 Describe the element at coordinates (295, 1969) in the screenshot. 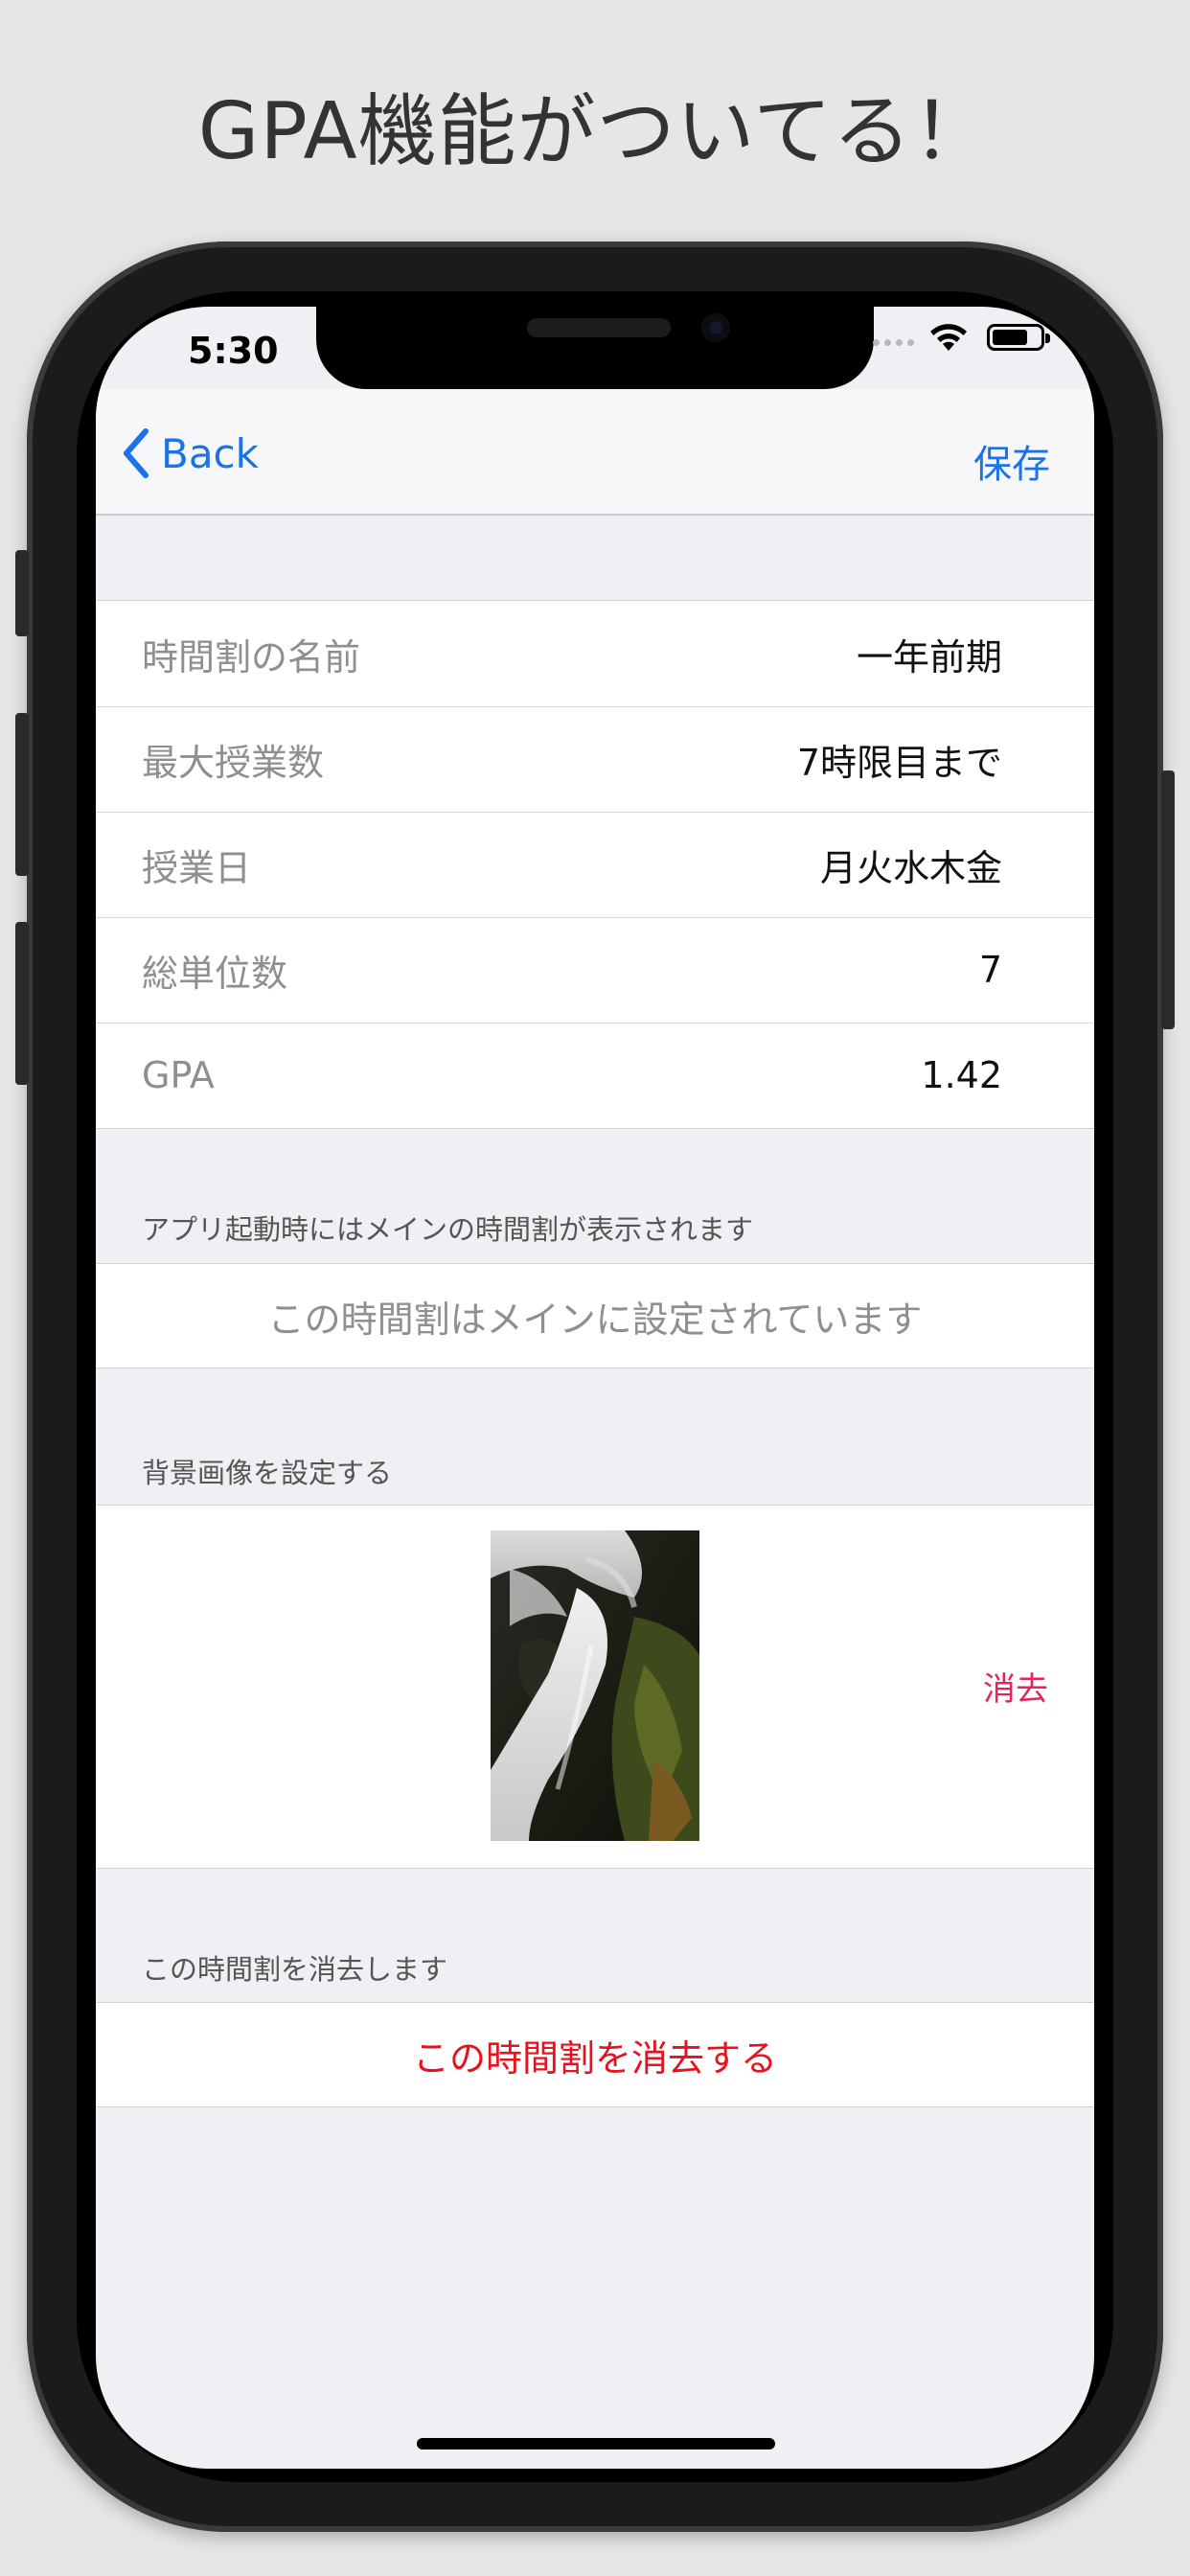

I see `delete-section-header: この時間割を消去します` at that location.